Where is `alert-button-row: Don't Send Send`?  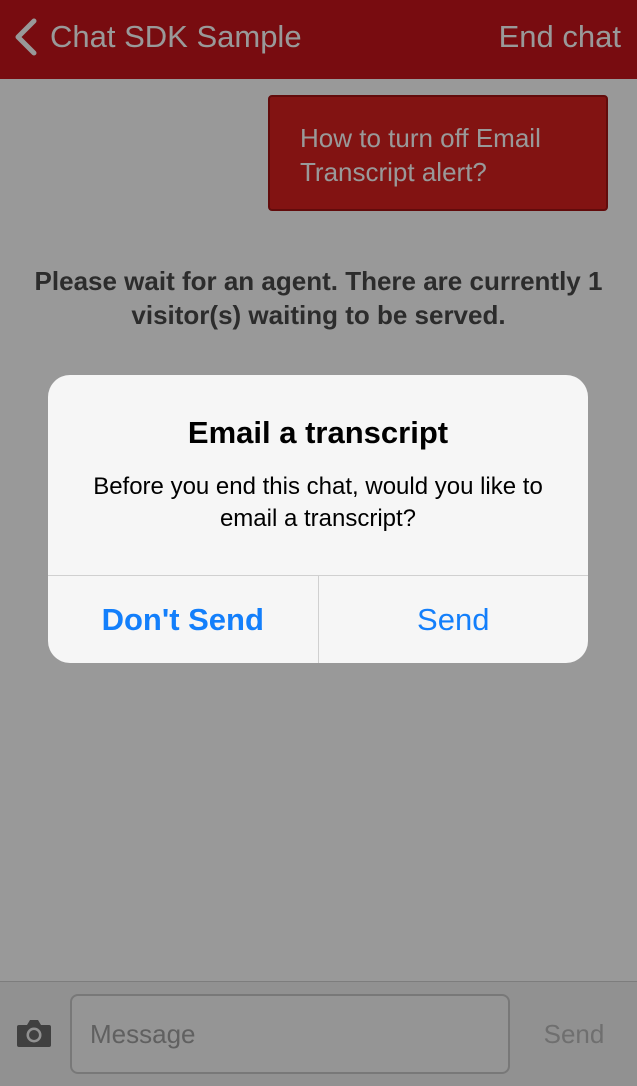 alert-button-row: Don't Send Send is located at coordinates (318, 619).